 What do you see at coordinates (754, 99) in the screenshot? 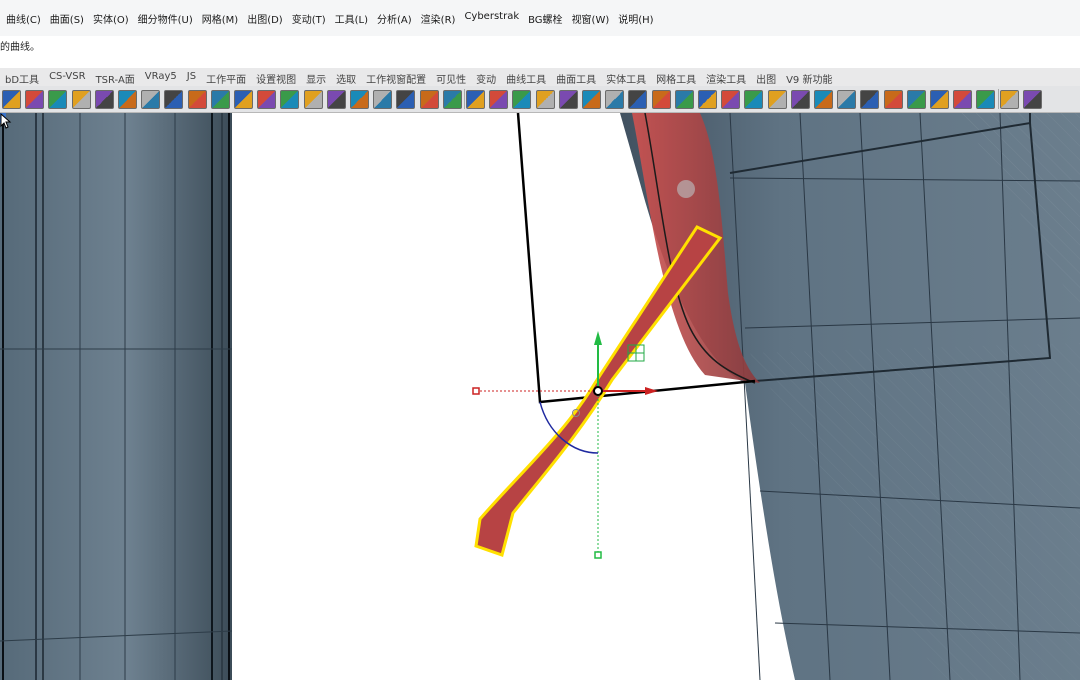
I see `contrast-icon` at bounding box center [754, 99].